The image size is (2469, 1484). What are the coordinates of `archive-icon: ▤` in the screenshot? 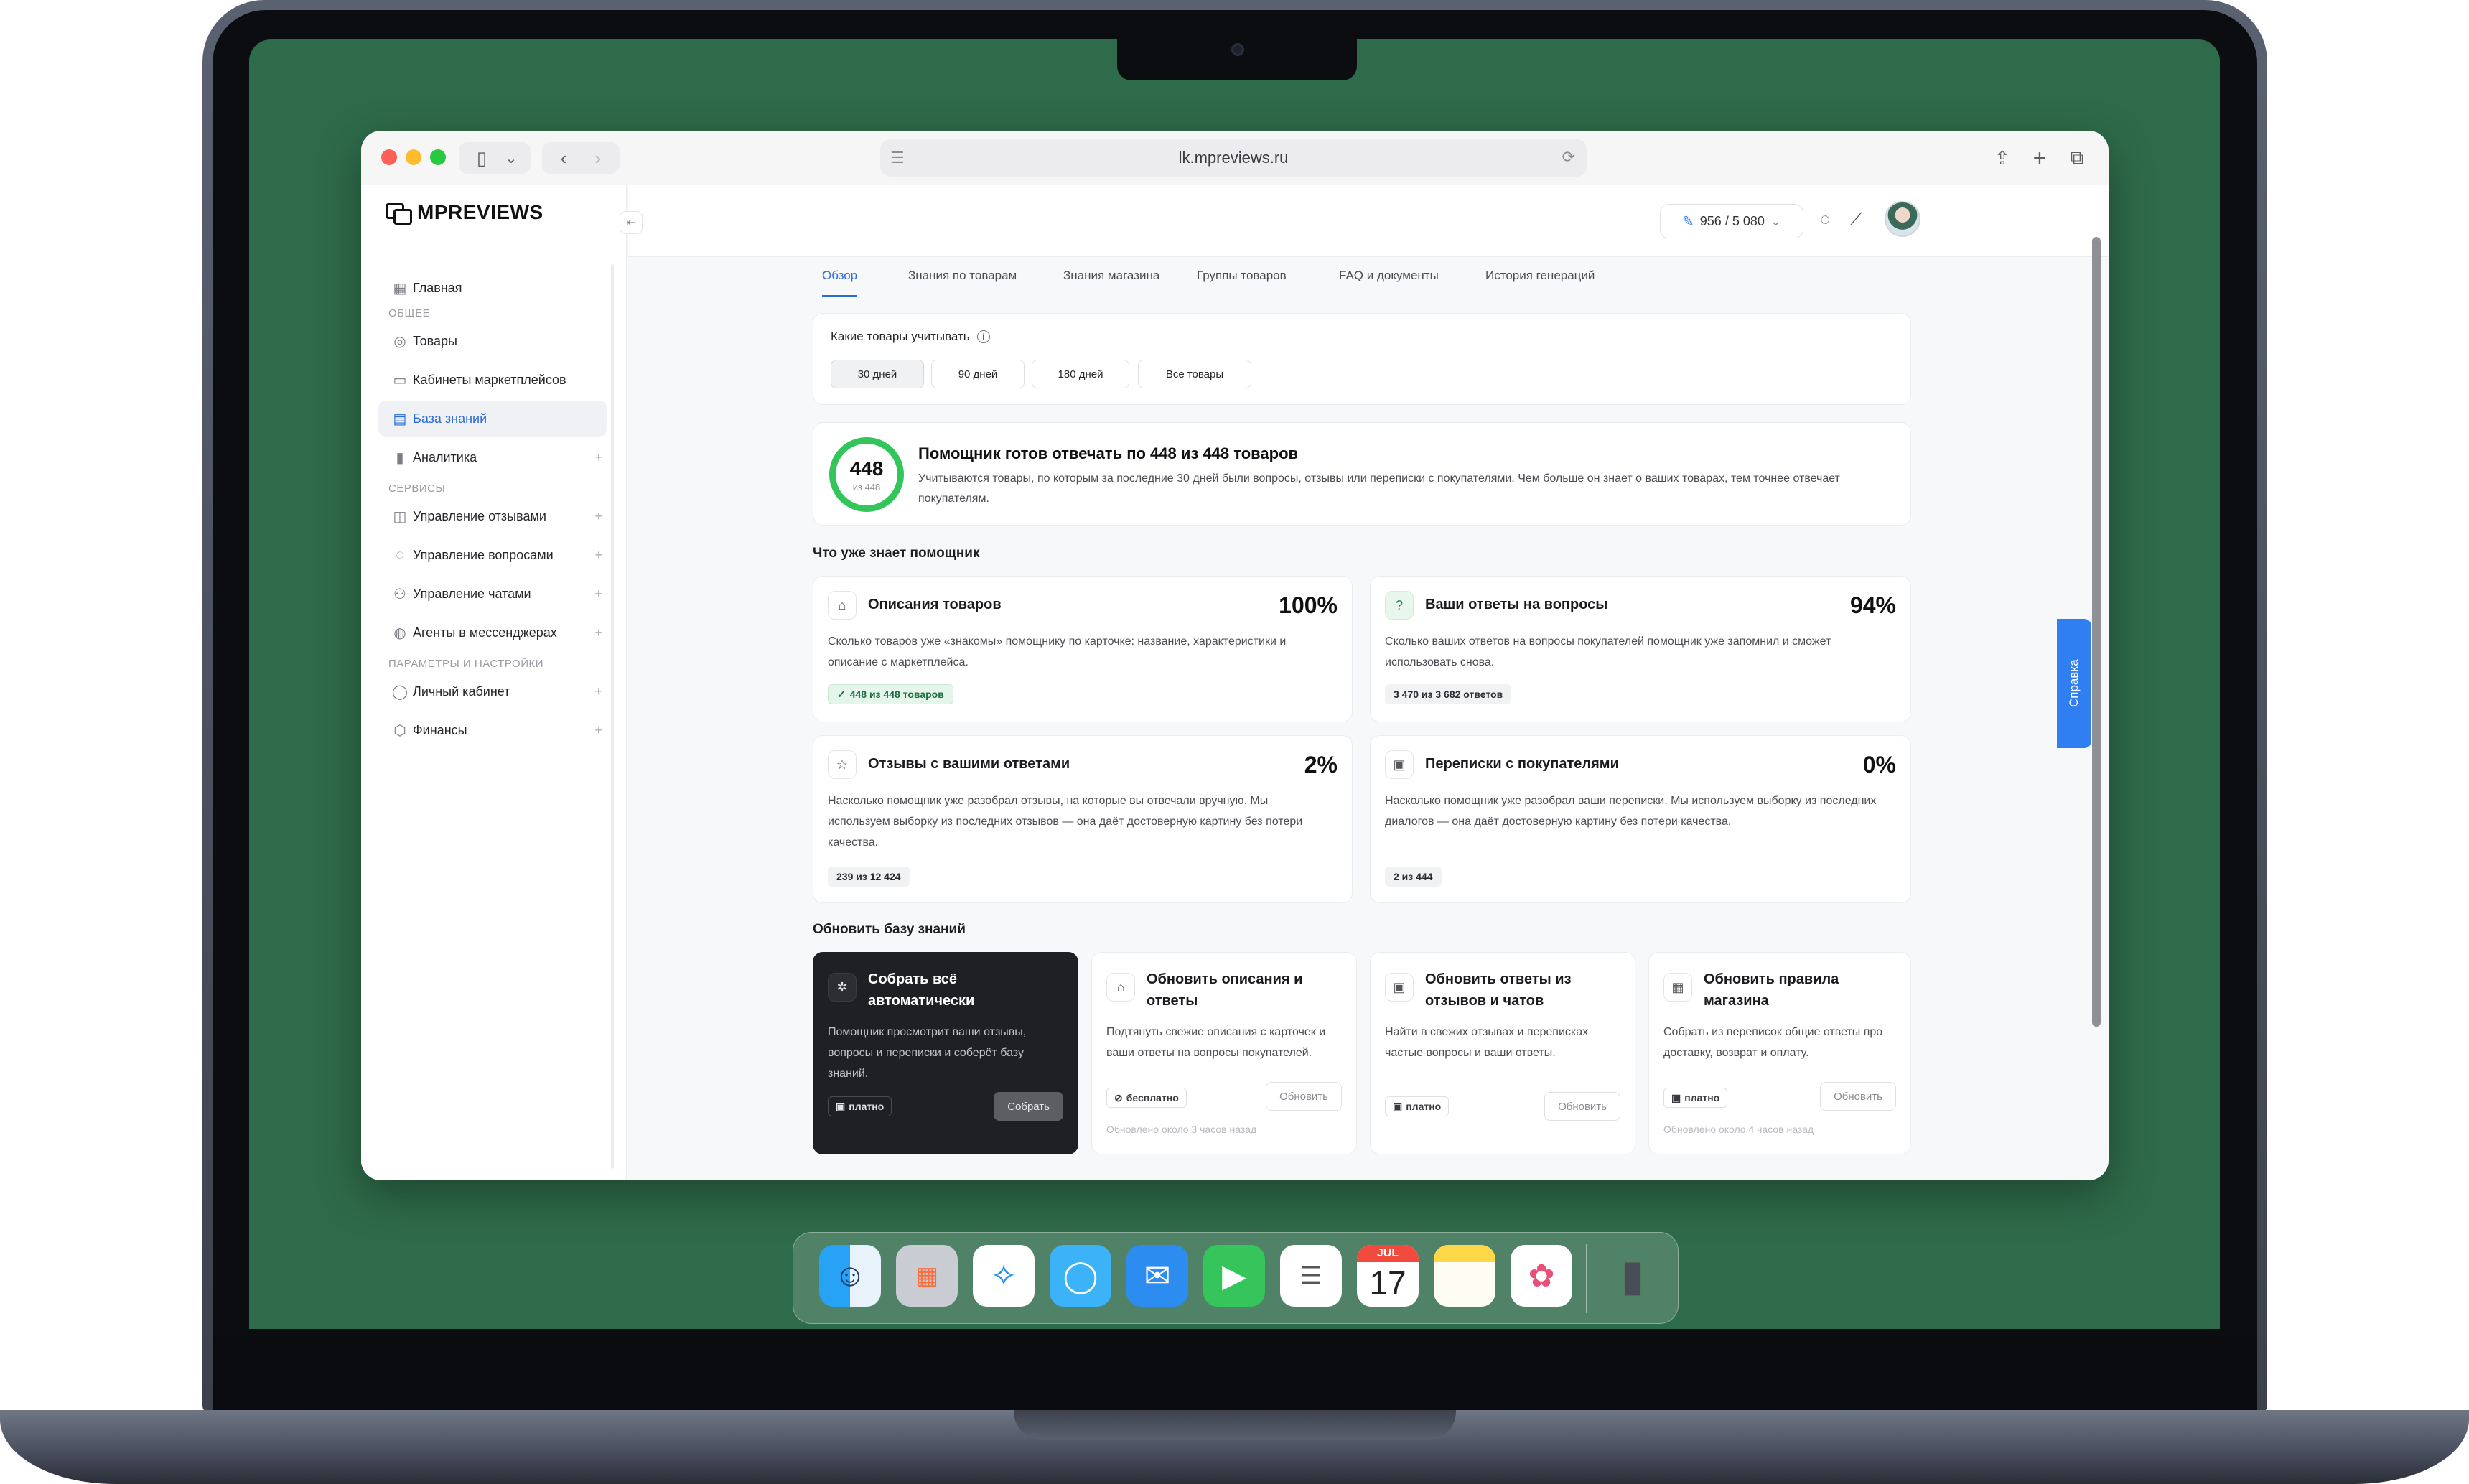 It's located at (400, 419).